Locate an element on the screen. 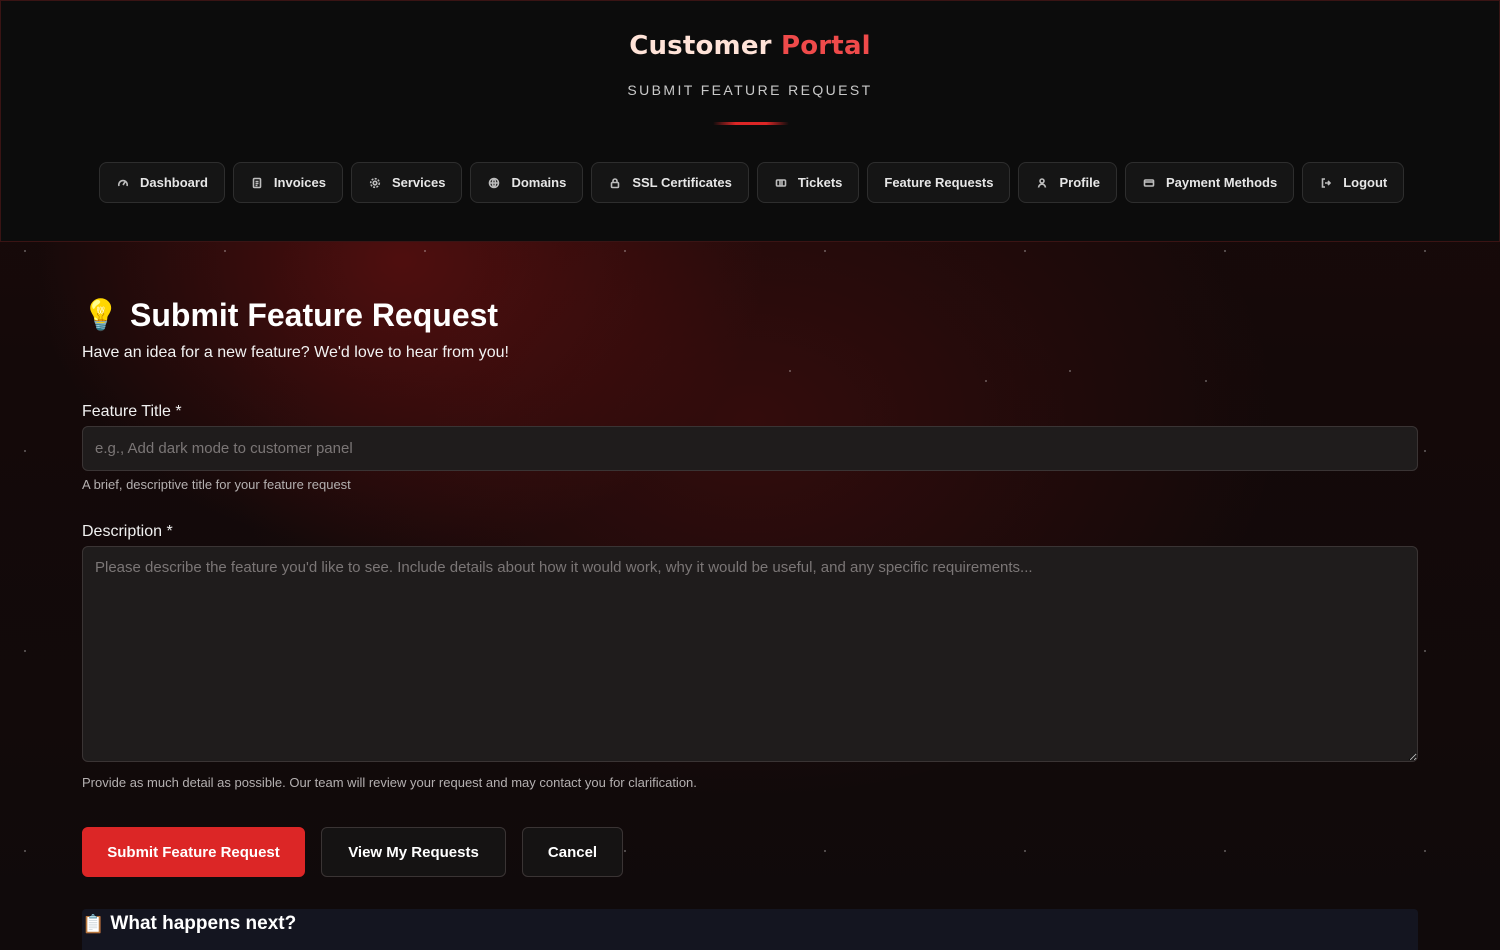 Image resolution: width=1500 pixels, height=950 pixels. gauge-icon is located at coordinates (123, 183).